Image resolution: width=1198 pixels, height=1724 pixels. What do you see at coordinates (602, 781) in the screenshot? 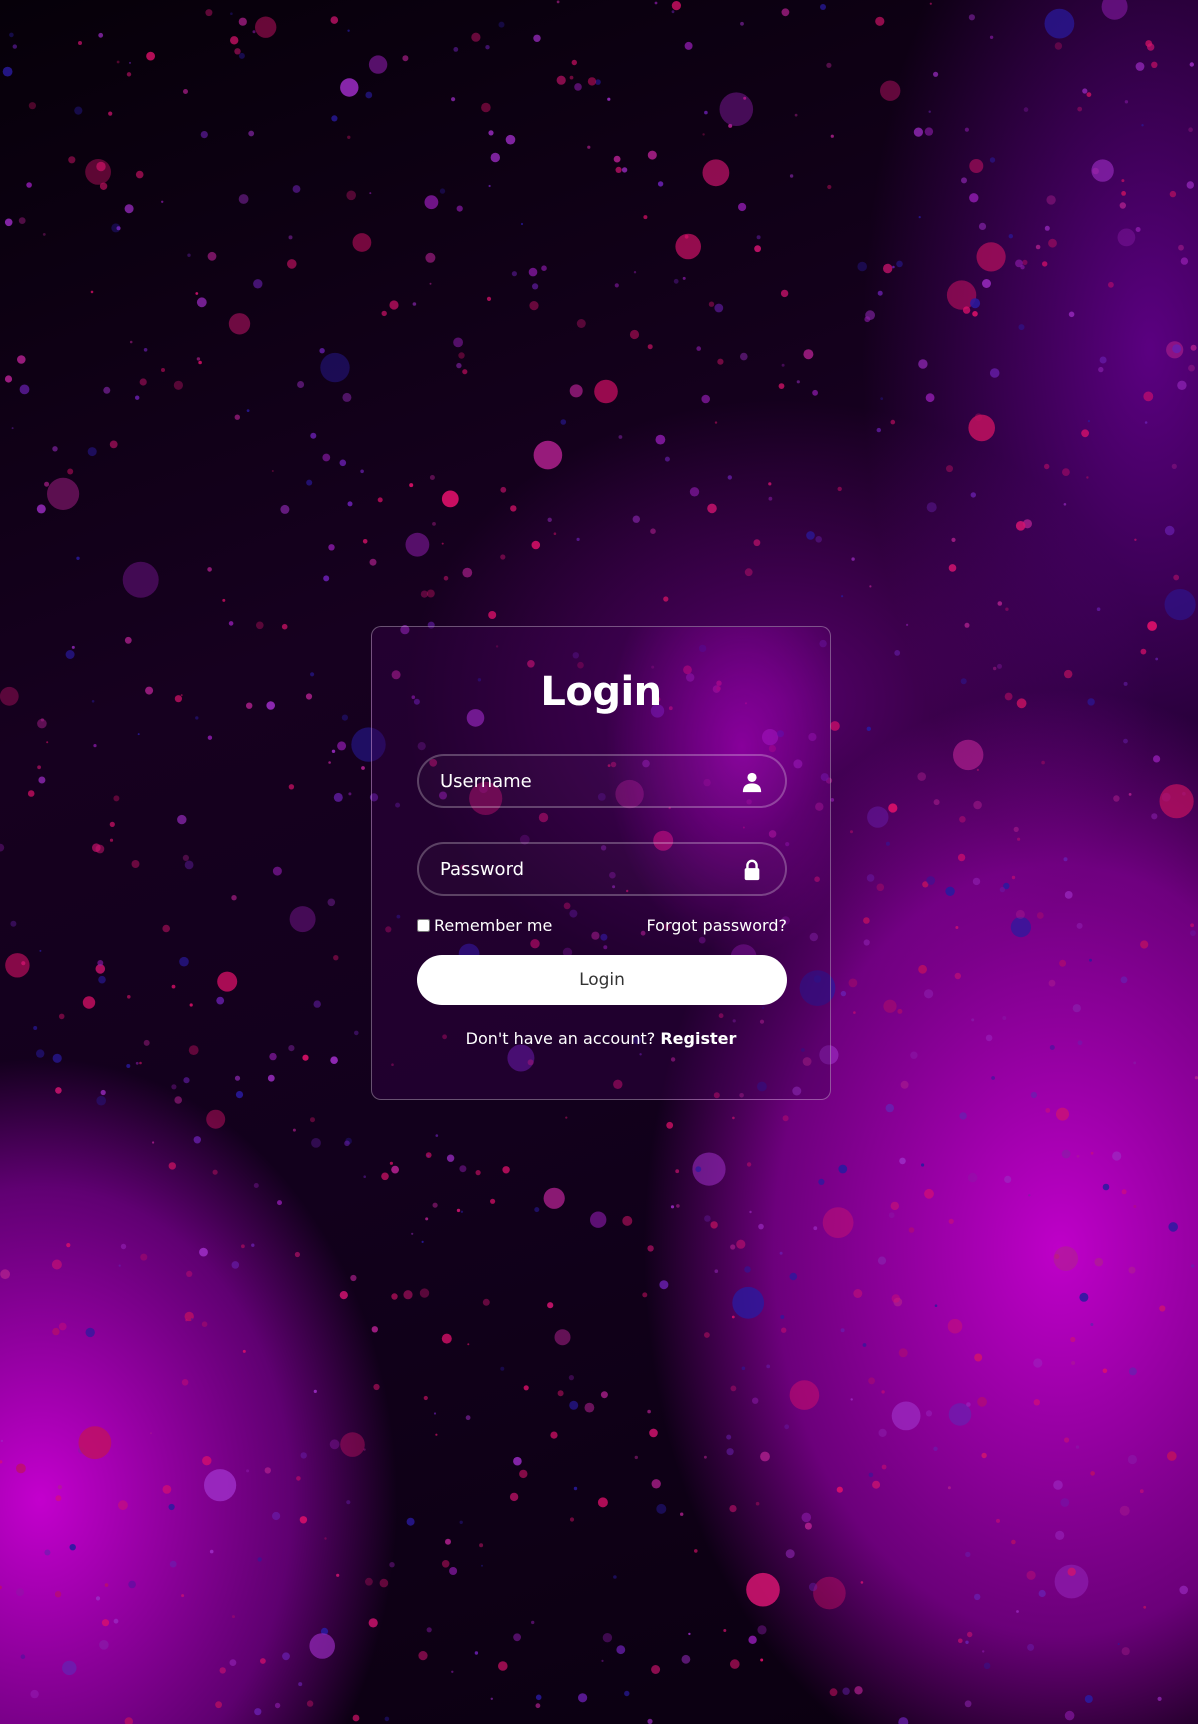
I see `username-input` at bounding box center [602, 781].